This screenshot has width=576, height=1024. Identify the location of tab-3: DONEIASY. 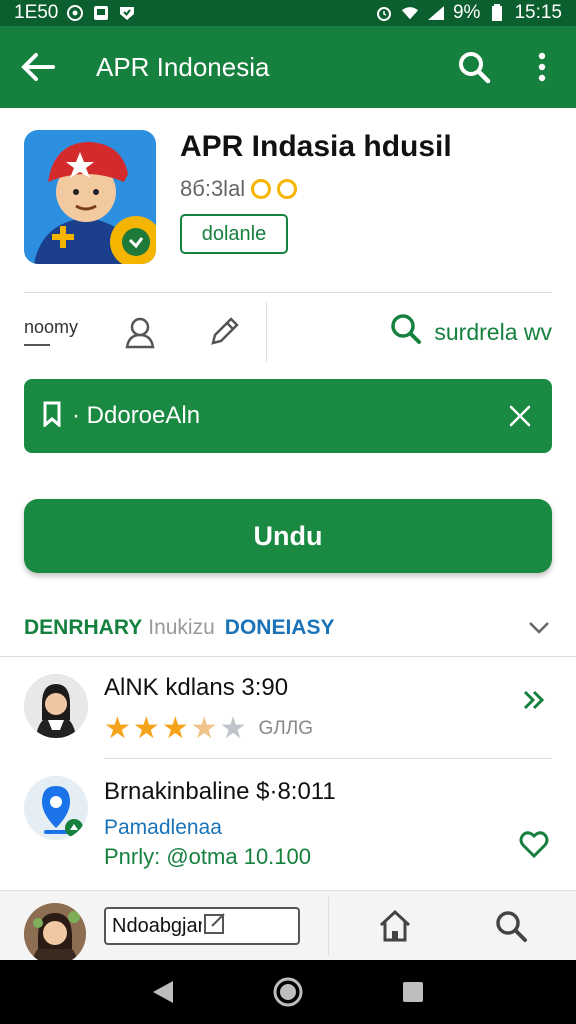
(280, 628).